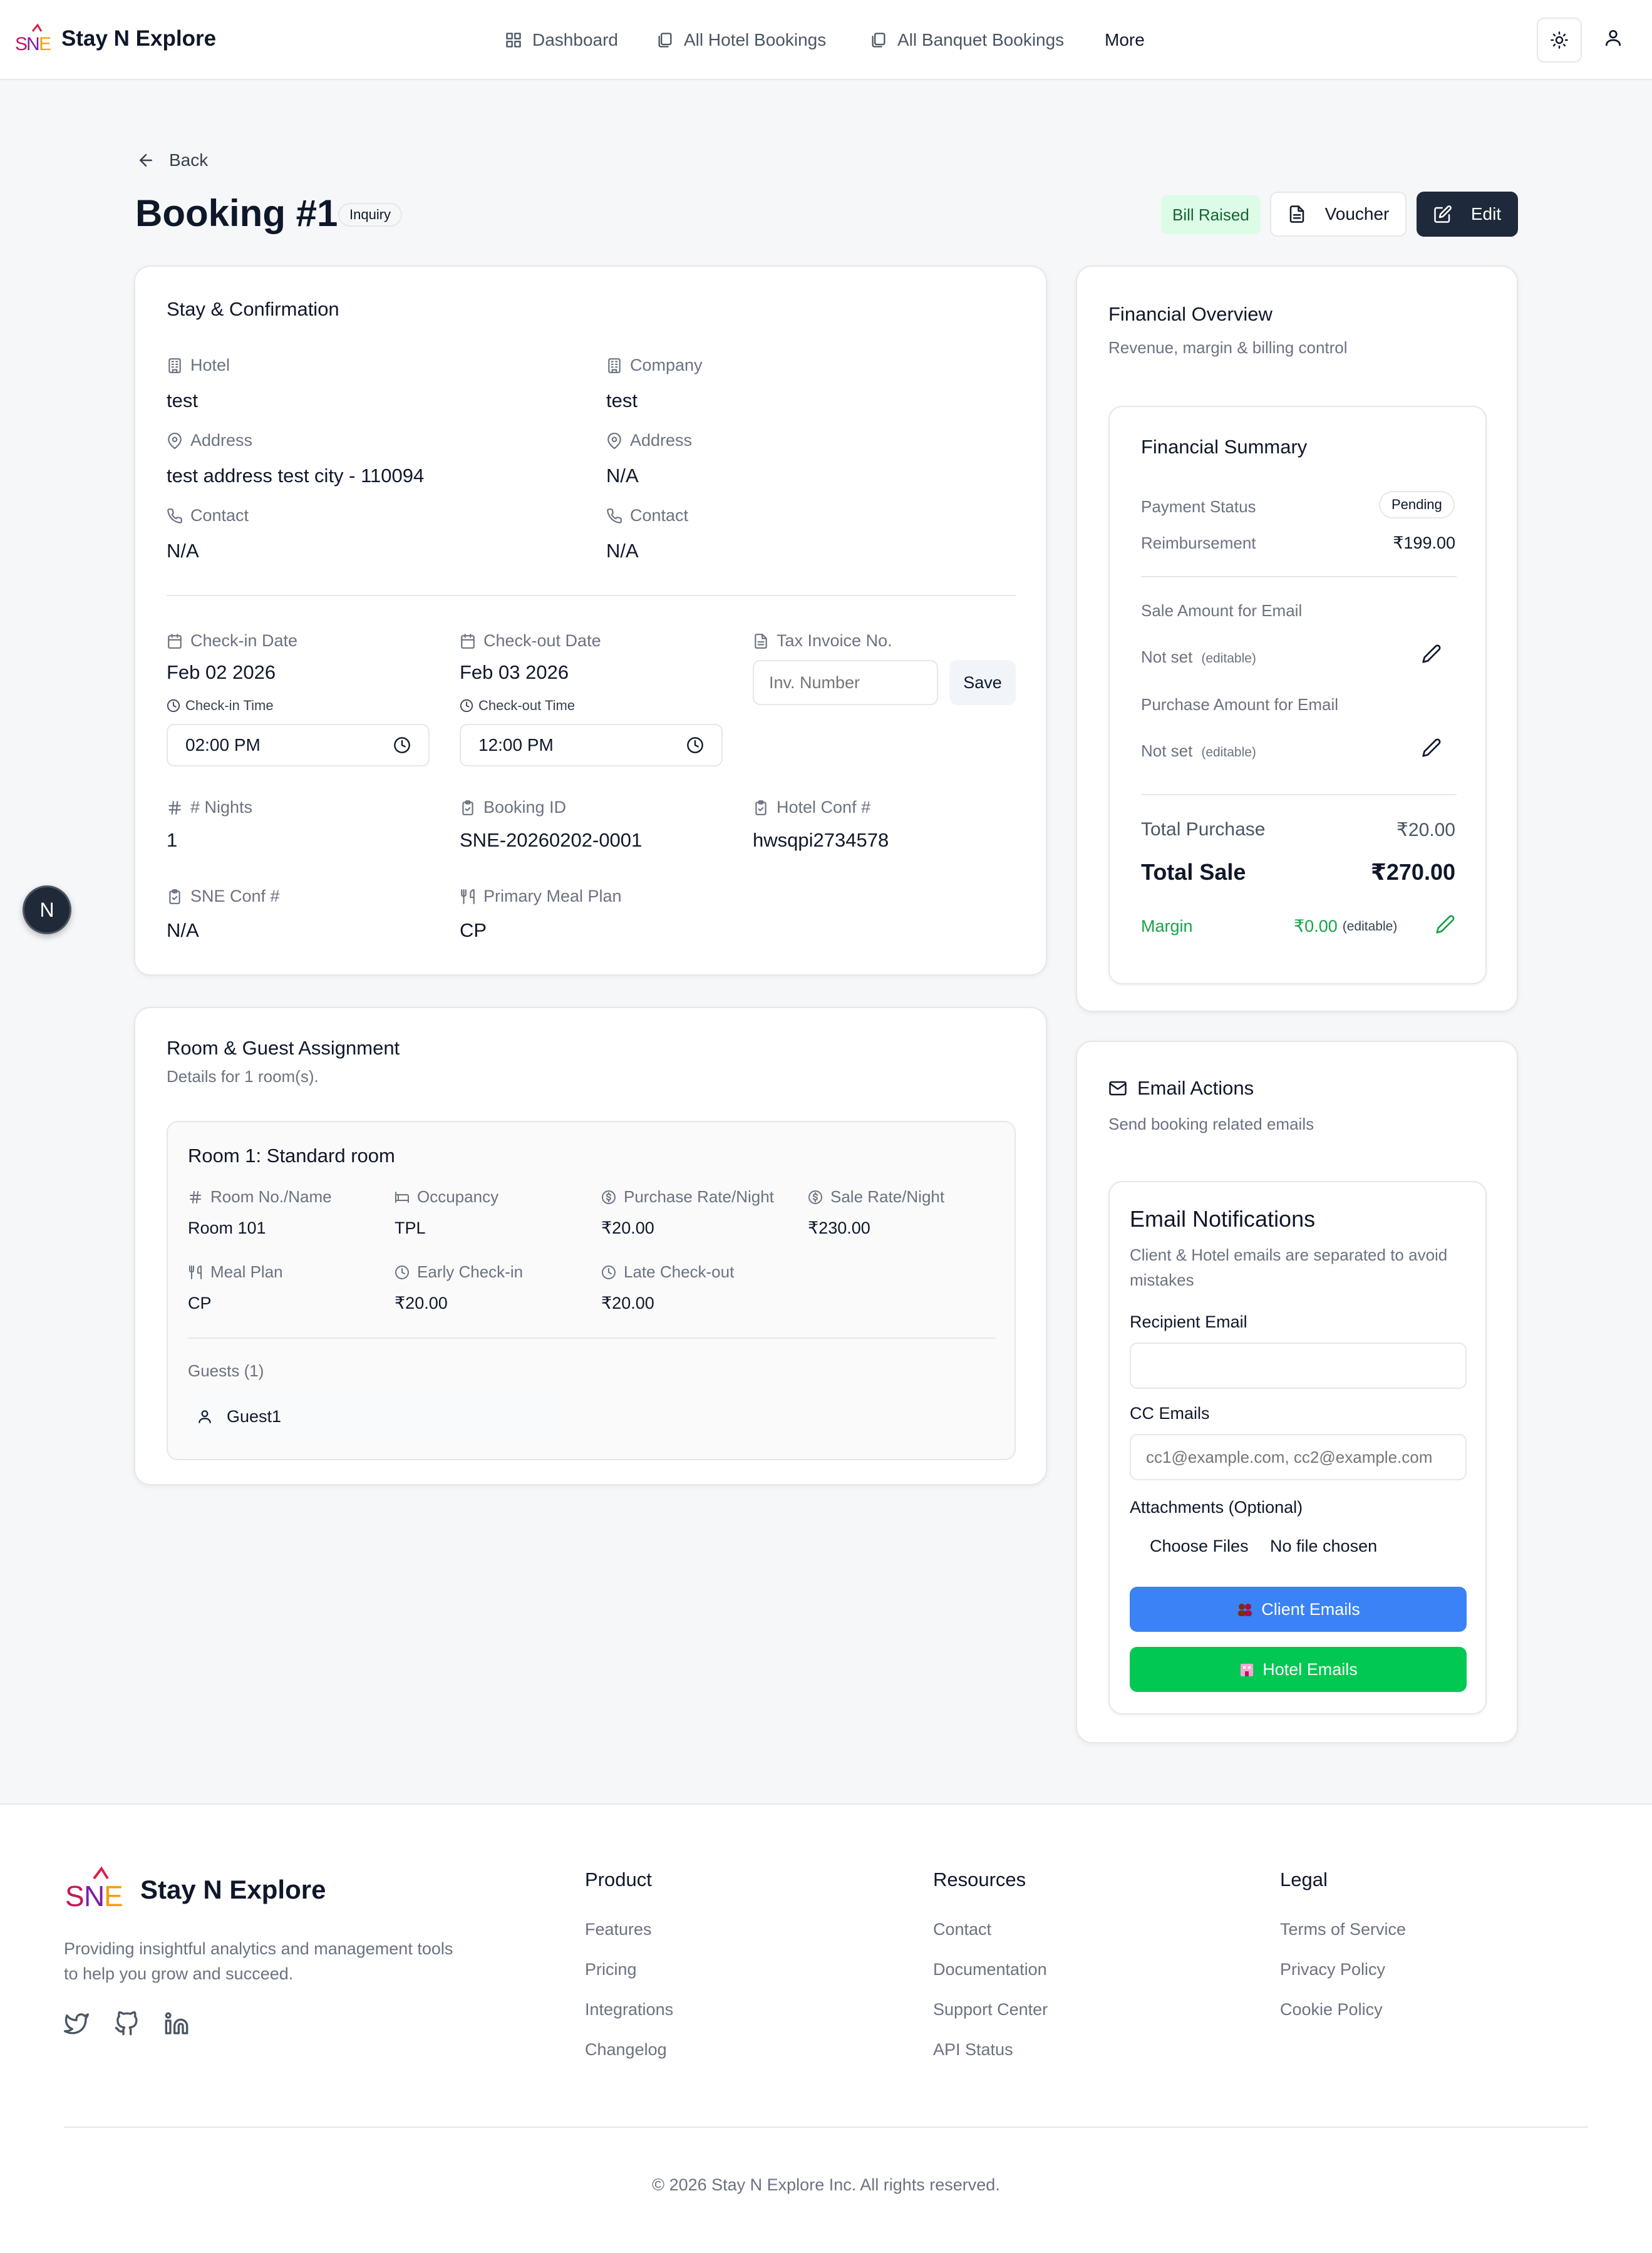 The height and width of the screenshot is (2253, 1652). What do you see at coordinates (1198, 750) in the screenshot?
I see `purchase-email-value: Not set (editable)` at bounding box center [1198, 750].